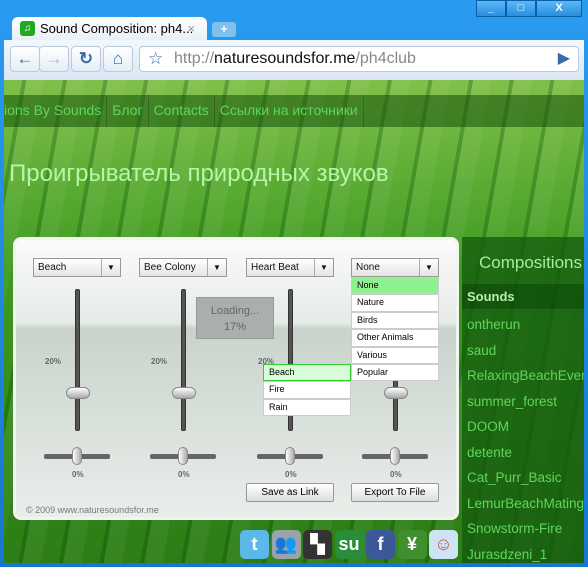 The height and width of the screenshot is (567, 588). Describe the element at coordinates (380, 544) in the screenshot. I see `facebook-icon: f` at that location.